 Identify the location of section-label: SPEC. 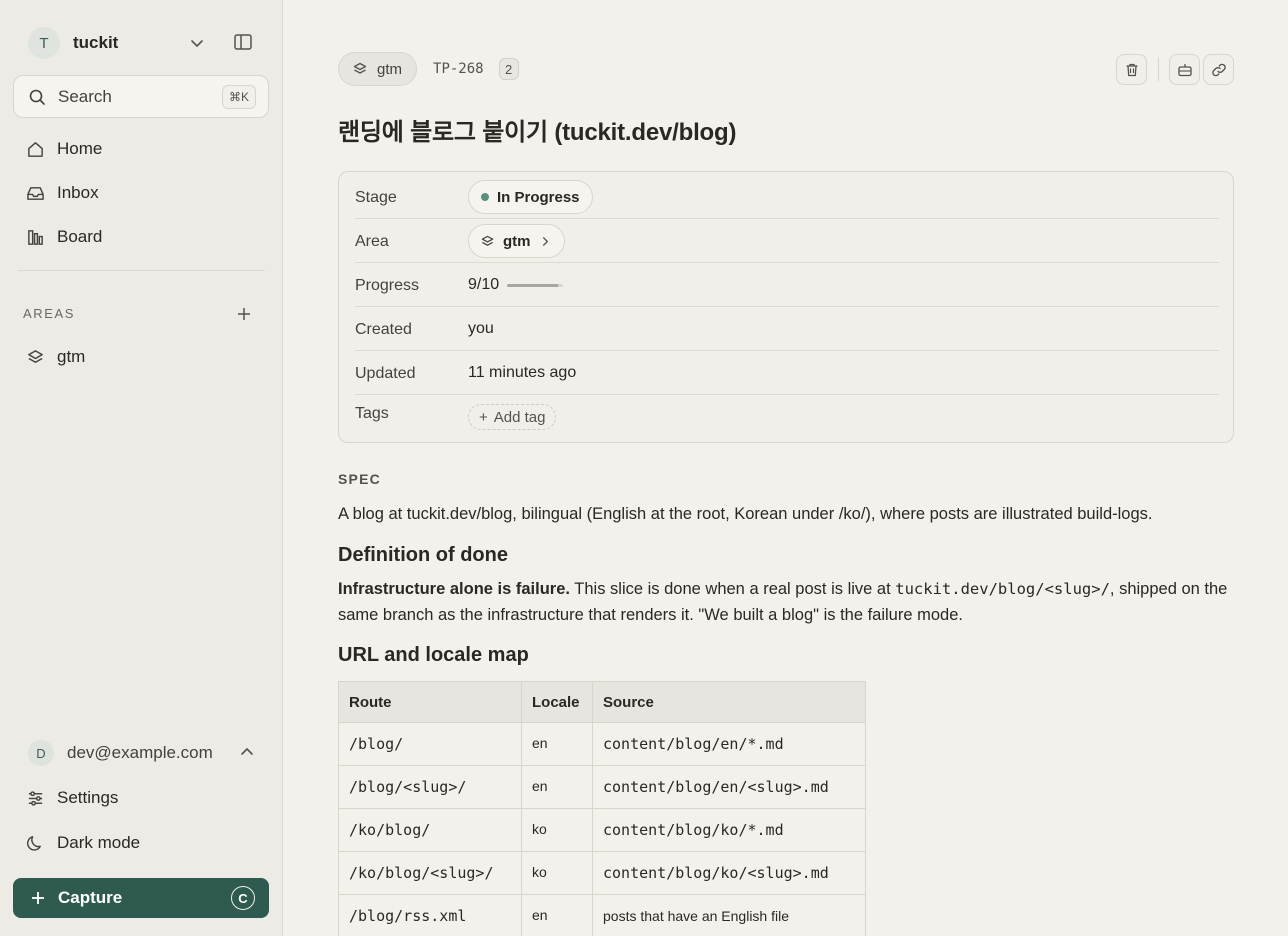
(359, 479).